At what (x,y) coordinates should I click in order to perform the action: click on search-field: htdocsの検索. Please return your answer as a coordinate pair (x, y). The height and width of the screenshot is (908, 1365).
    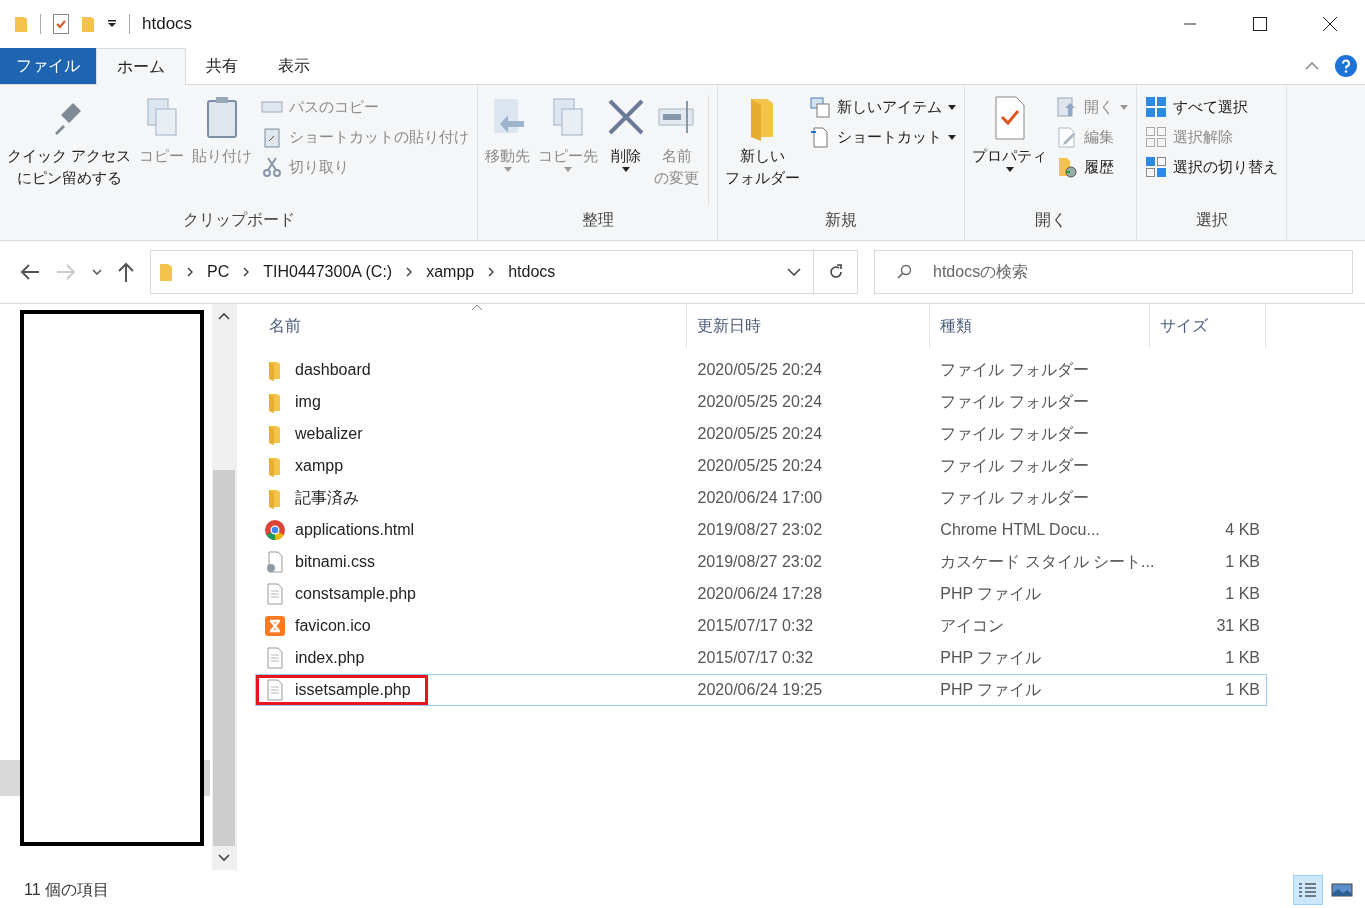
    Looking at the image, I should click on (1113, 272).